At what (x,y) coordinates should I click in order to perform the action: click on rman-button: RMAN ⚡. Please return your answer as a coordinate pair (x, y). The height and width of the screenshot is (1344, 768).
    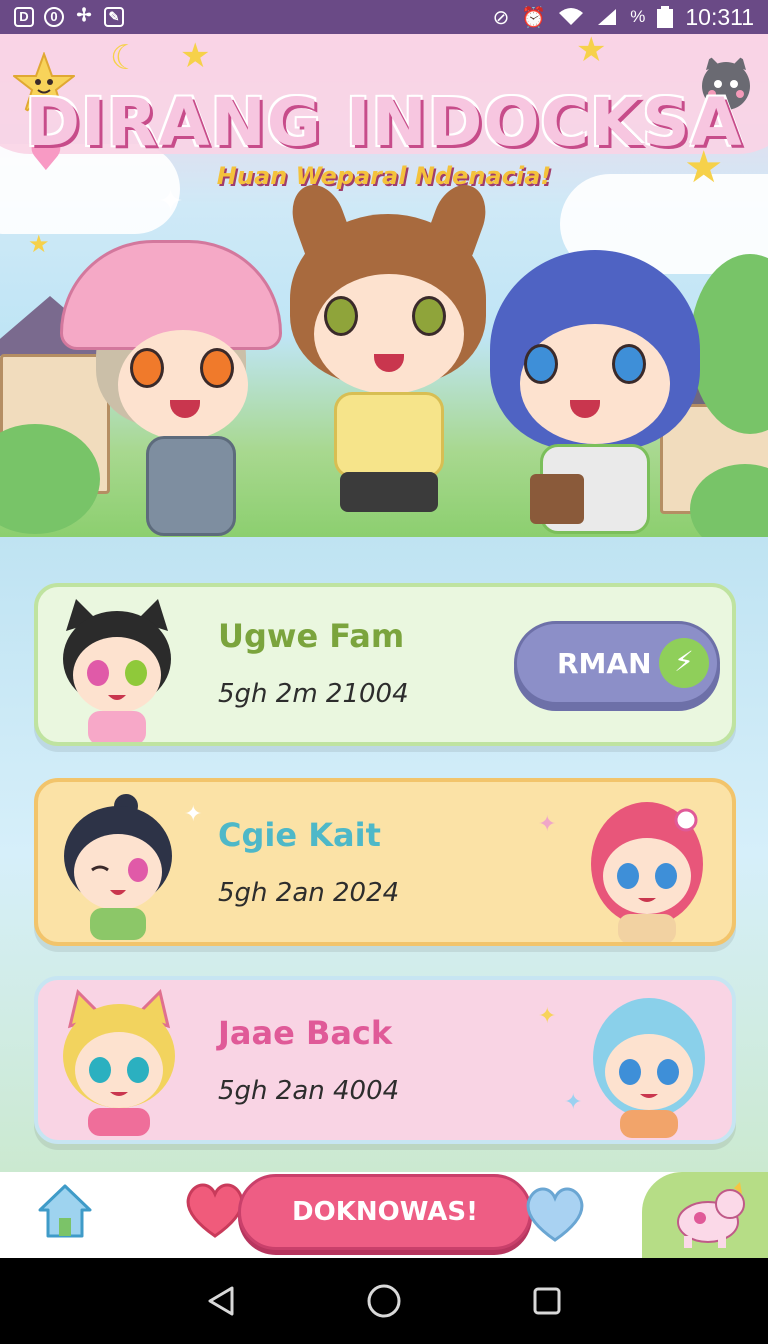
    Looking at the image, I should click on (617, 663).